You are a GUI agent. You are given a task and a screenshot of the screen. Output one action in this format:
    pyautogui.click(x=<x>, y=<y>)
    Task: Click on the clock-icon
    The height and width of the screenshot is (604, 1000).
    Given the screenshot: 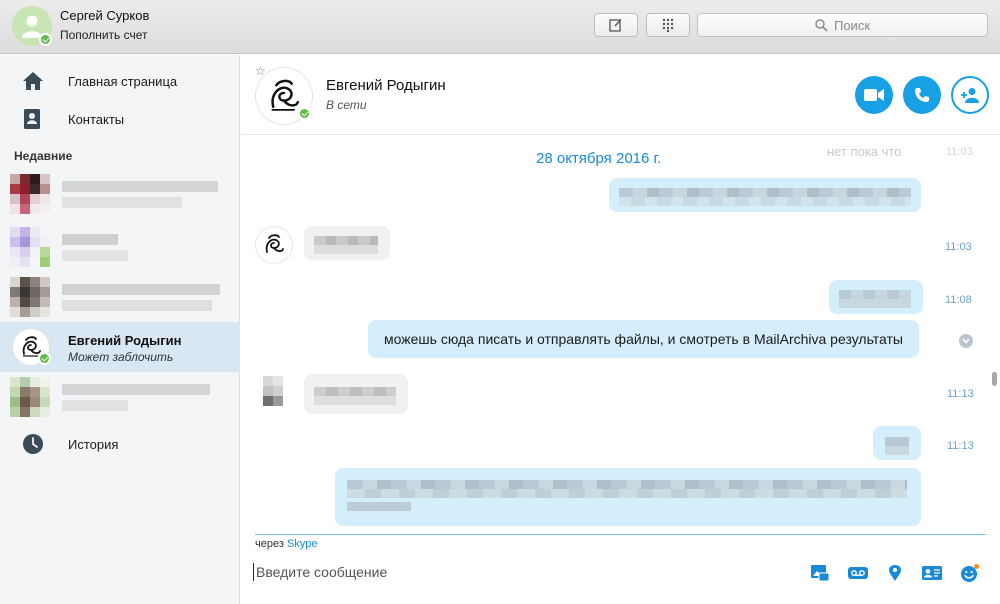 What is the action you would take?
    pyautogui.click(x=33, y=444)
    